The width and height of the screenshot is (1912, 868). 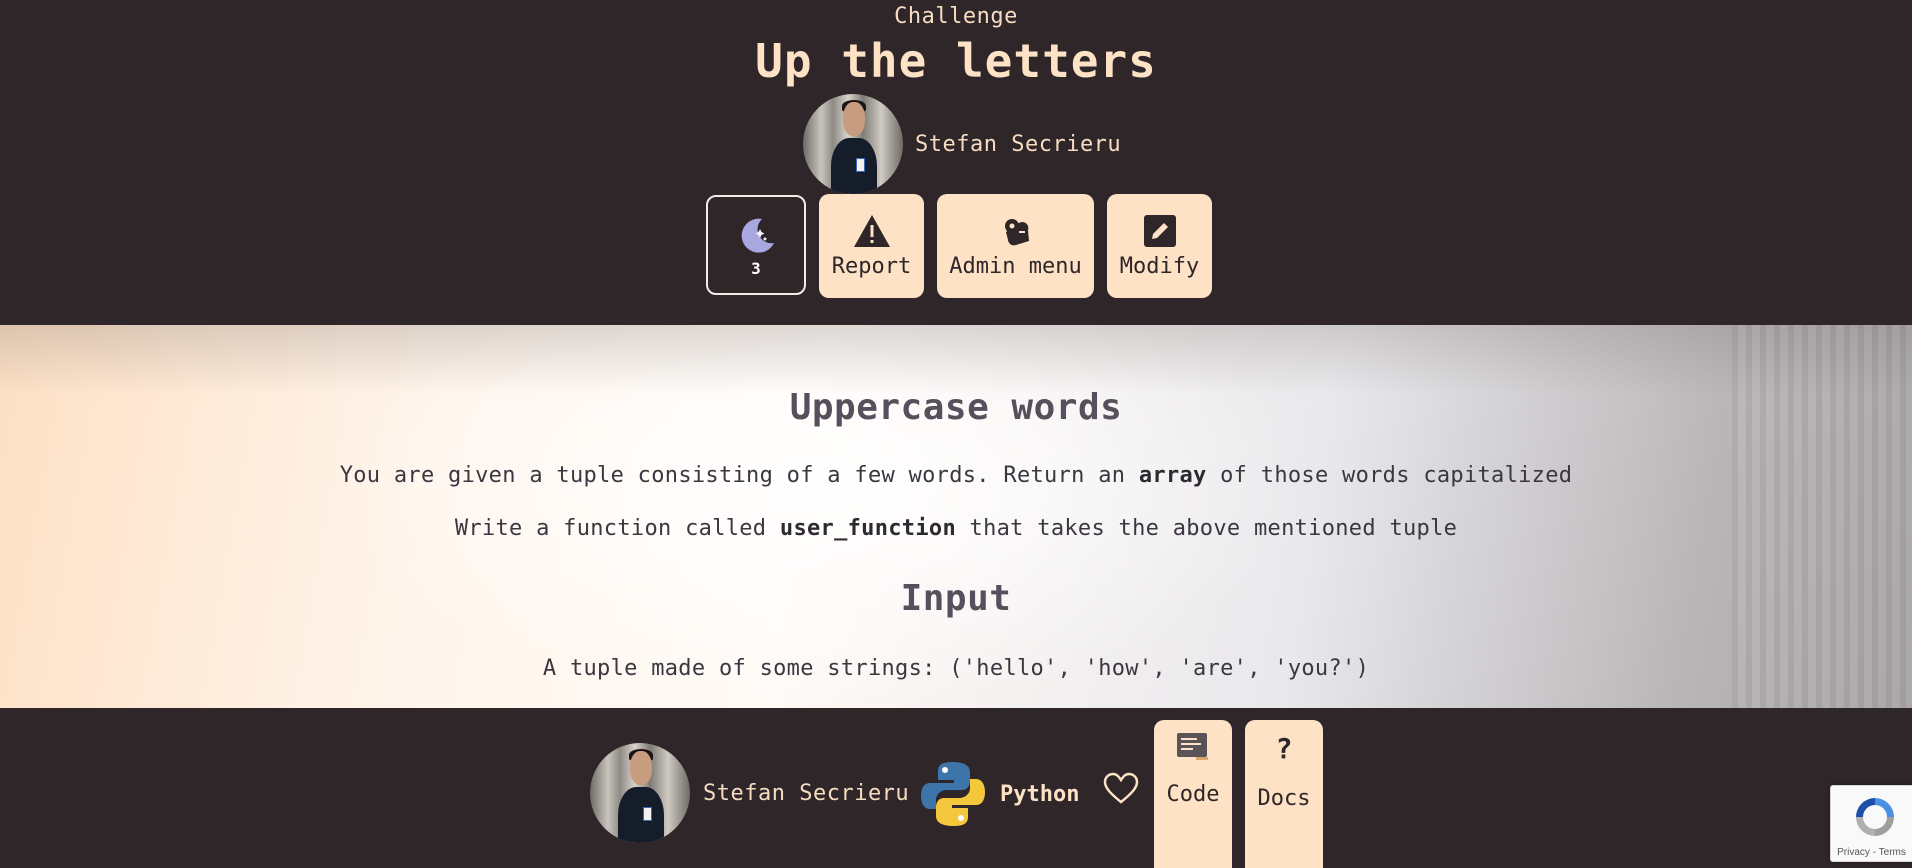 I want to click on heart-icon, so click(x=1121, y=788).